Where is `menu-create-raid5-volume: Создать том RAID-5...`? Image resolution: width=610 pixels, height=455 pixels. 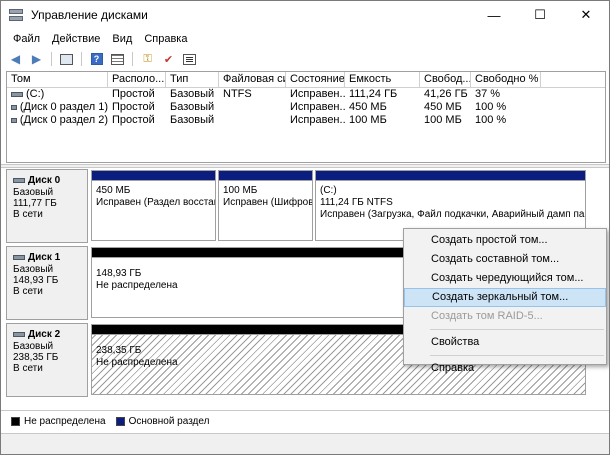 menu-create-raid5-volume: Создать том RAID-5... is located at coordinates (487, 316).